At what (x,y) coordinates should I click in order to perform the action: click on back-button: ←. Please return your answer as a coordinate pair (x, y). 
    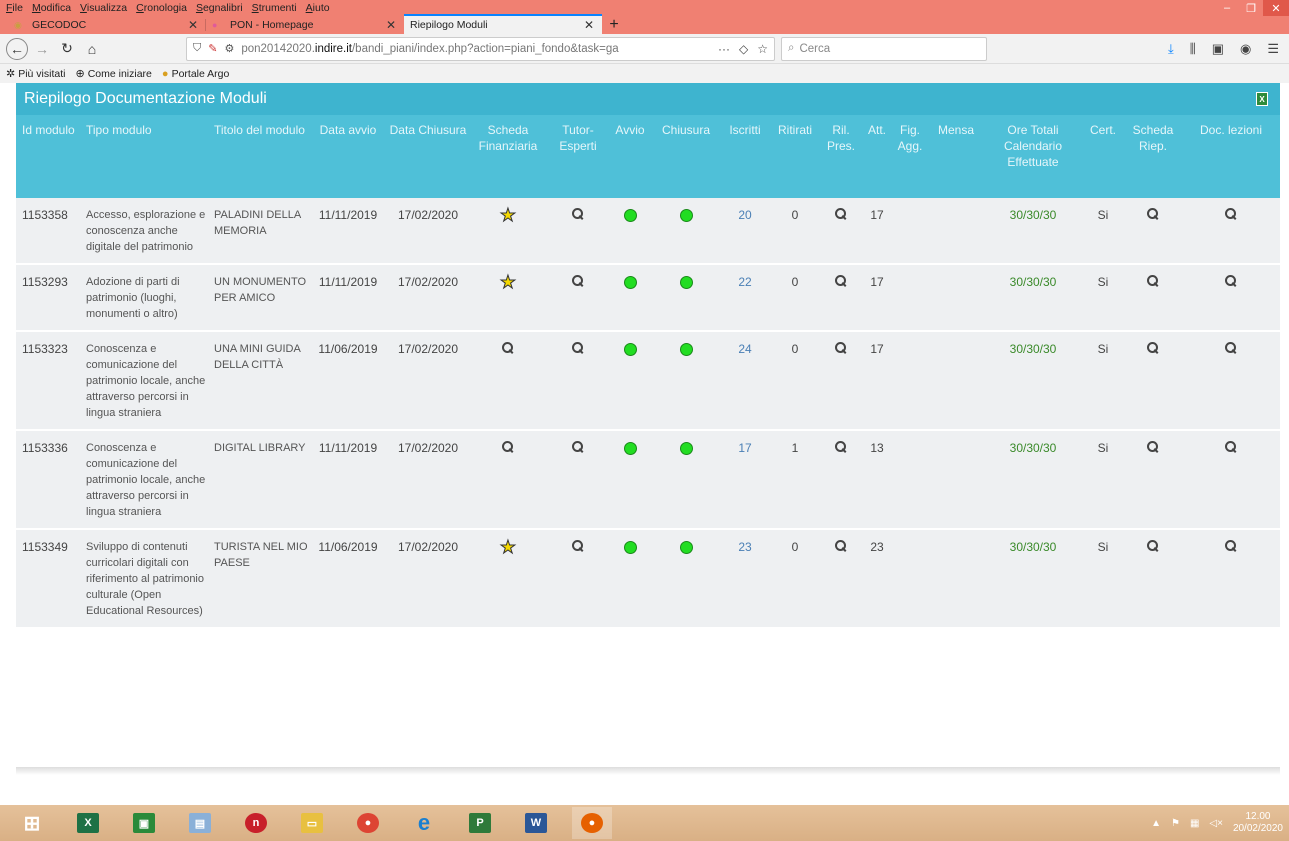
    Looking at the image, I should click on (17, 48).